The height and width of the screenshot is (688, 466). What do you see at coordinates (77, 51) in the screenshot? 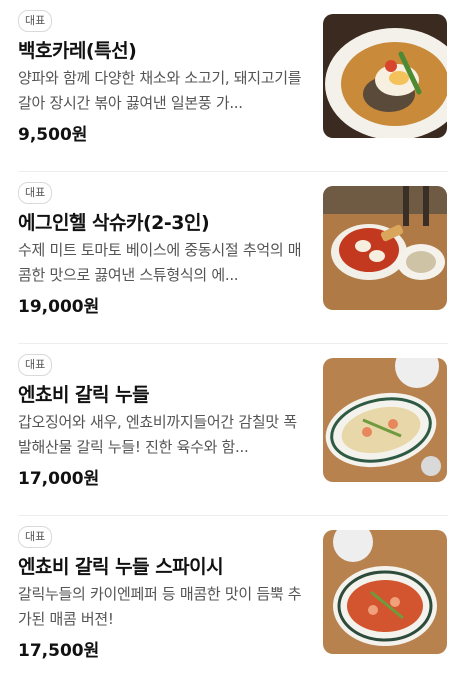
I see `menu-item-name: 백호카레(특선)` at bounding box center [77, 51].